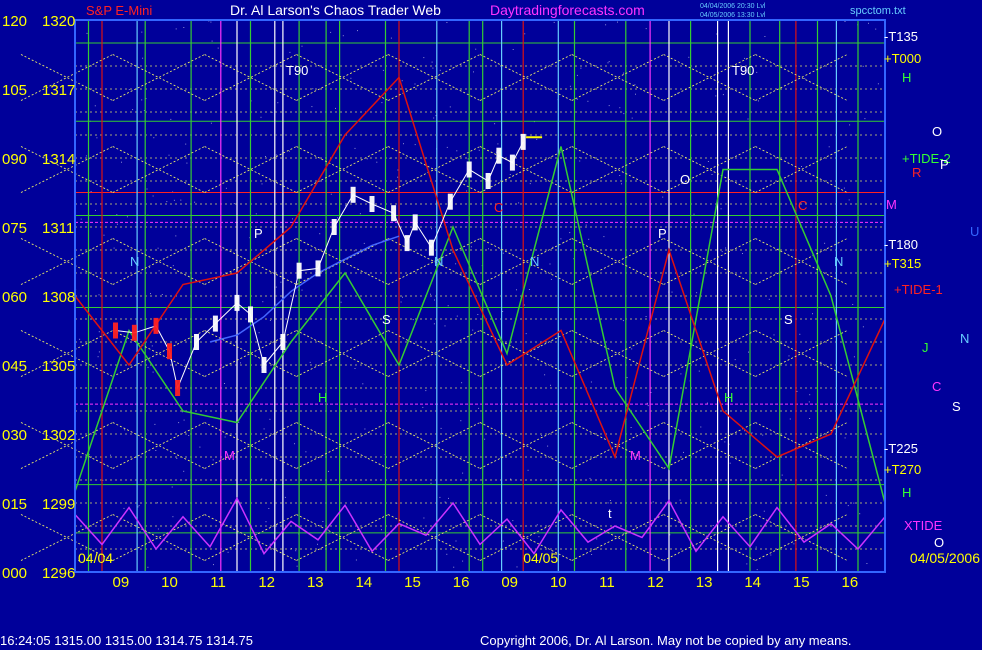 The height and width of the screenshot is (650, 982). What do you see at coordinates (14, 228) in the screenshot?
I see `y-angle-tick-label: 075` at bounding box center [14, 228].